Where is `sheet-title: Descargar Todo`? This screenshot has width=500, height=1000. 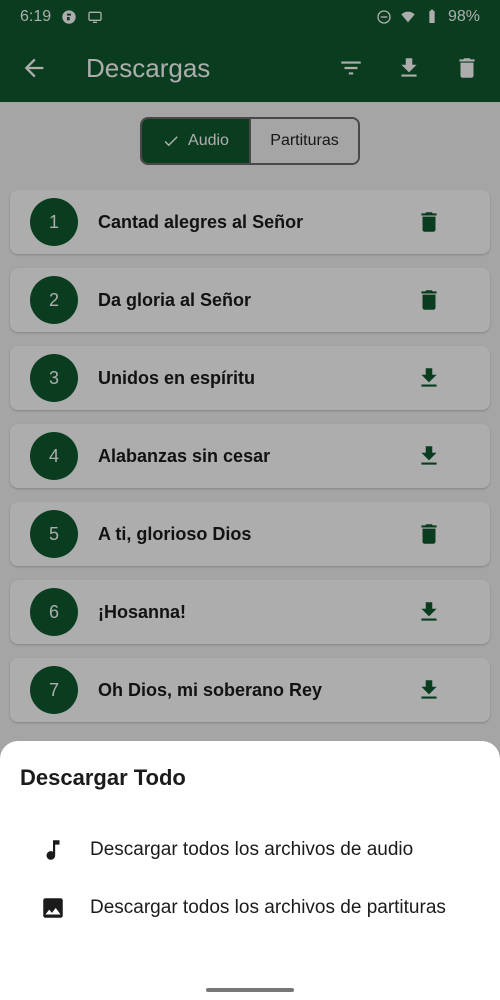
sheet-title: Descargar Todo is located at coordinates (103, 777).